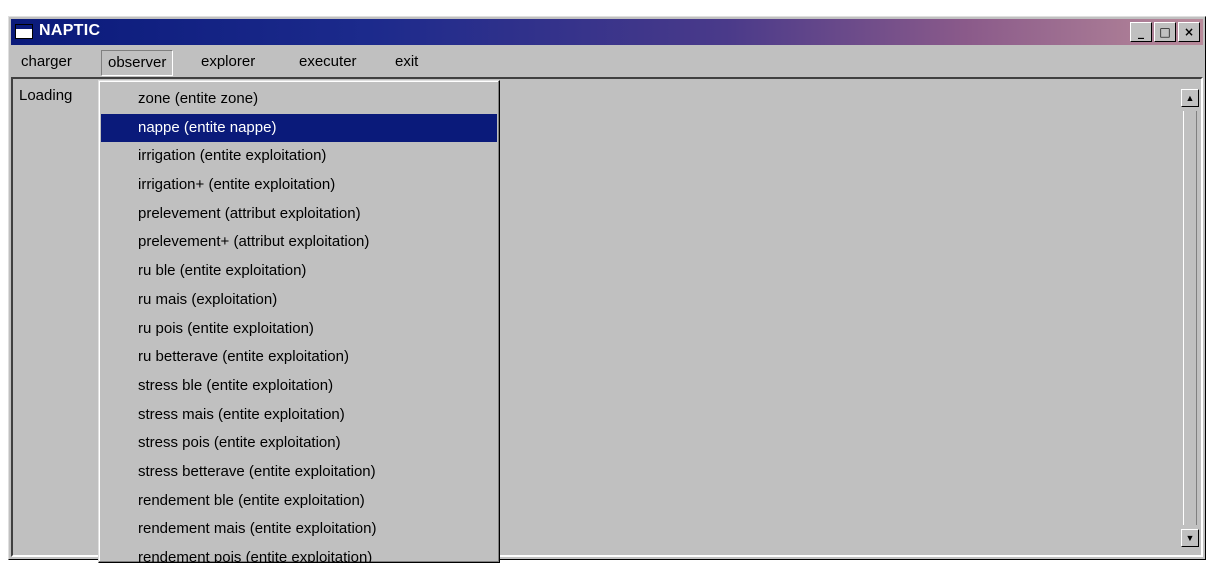 This screenshot has height=563, width=1214. What do you see at coordinates (1165, 32) in the screenshot?
I see `maximize-button: □` at bounding box center [1165, 32].